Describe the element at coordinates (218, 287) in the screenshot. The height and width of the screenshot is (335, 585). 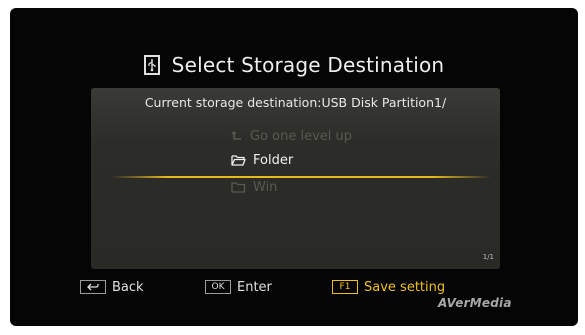
I see `ok-key-badge: OK` at that location.